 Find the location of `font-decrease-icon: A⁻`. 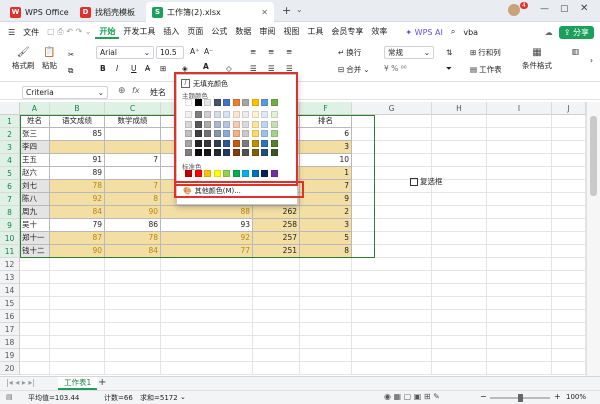

font-decrease-icon: A⁻ is located at coordinates (208, 51).